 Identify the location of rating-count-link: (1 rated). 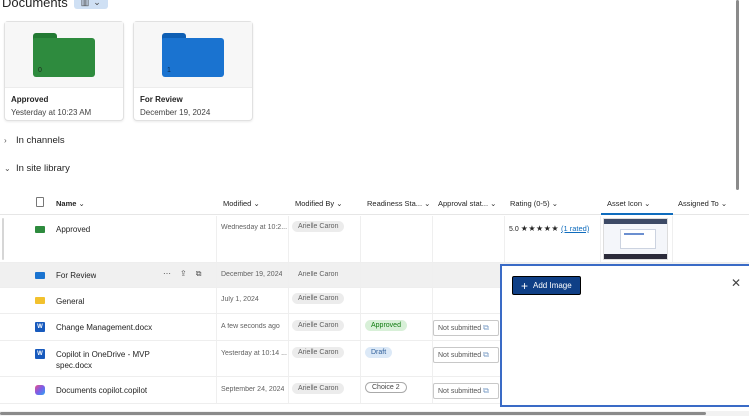
(575, 228).